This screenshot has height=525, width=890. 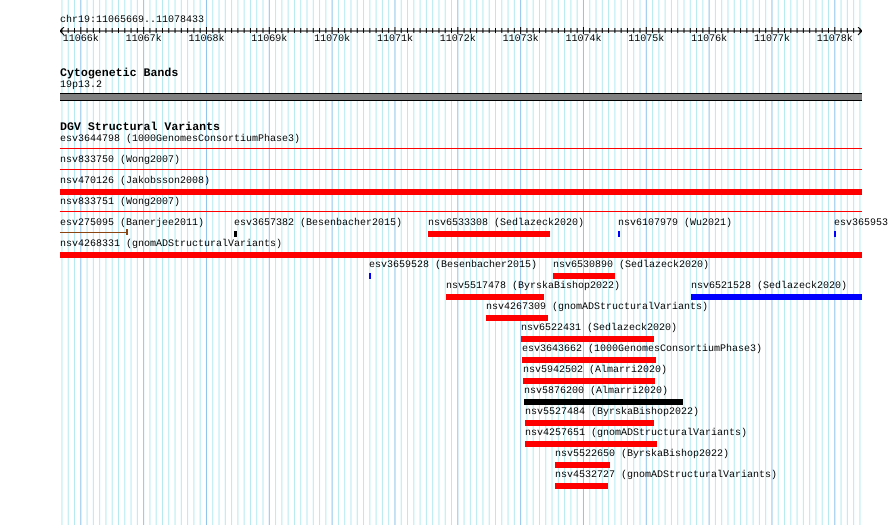 I want to click on tick-label: 11066k, so click(x=80, y=40).